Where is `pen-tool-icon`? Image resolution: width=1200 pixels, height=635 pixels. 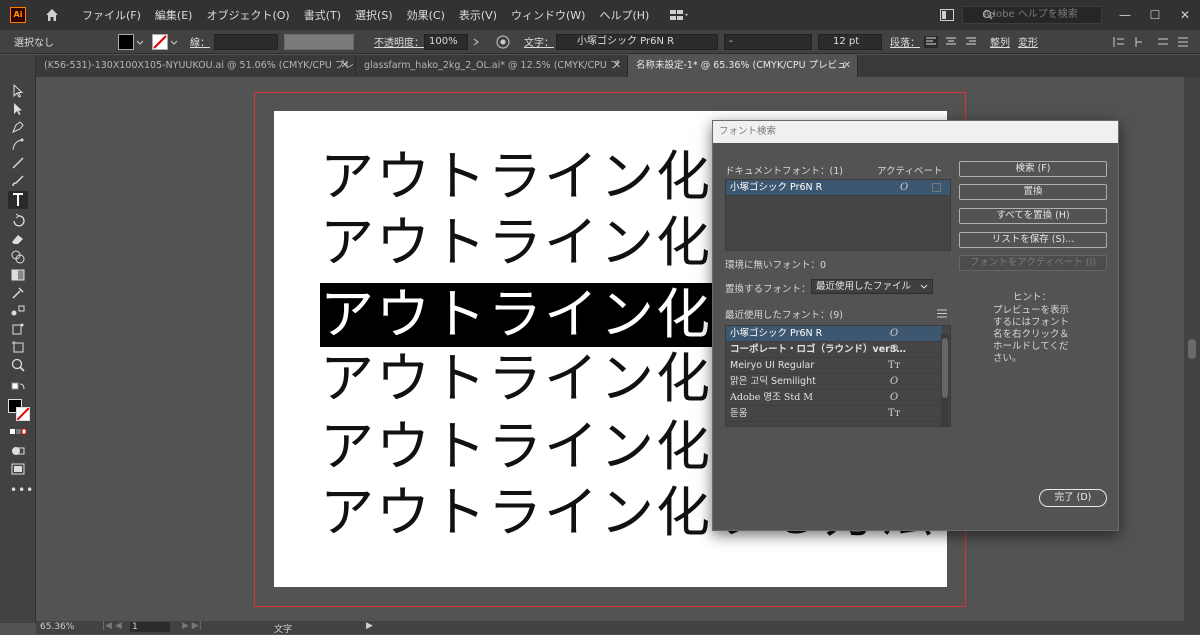 pen-tool-icon is located at coordinates (18, 127).